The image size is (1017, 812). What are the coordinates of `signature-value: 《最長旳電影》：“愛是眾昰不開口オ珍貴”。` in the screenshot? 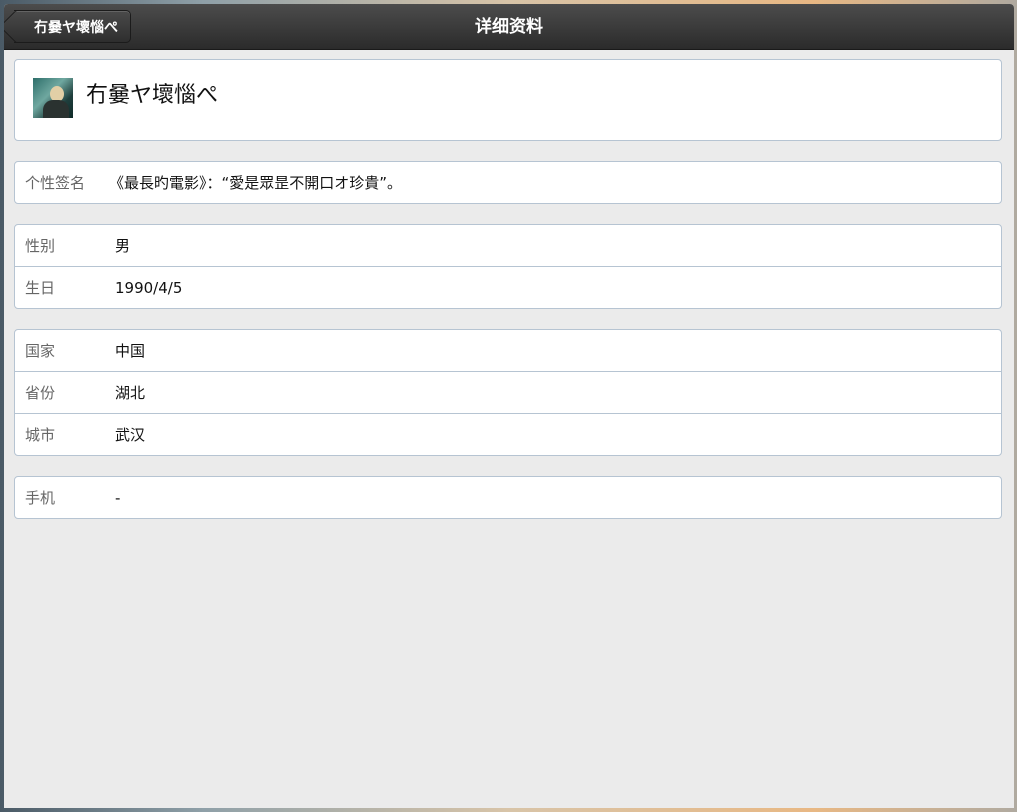 It's located at (256, 183).